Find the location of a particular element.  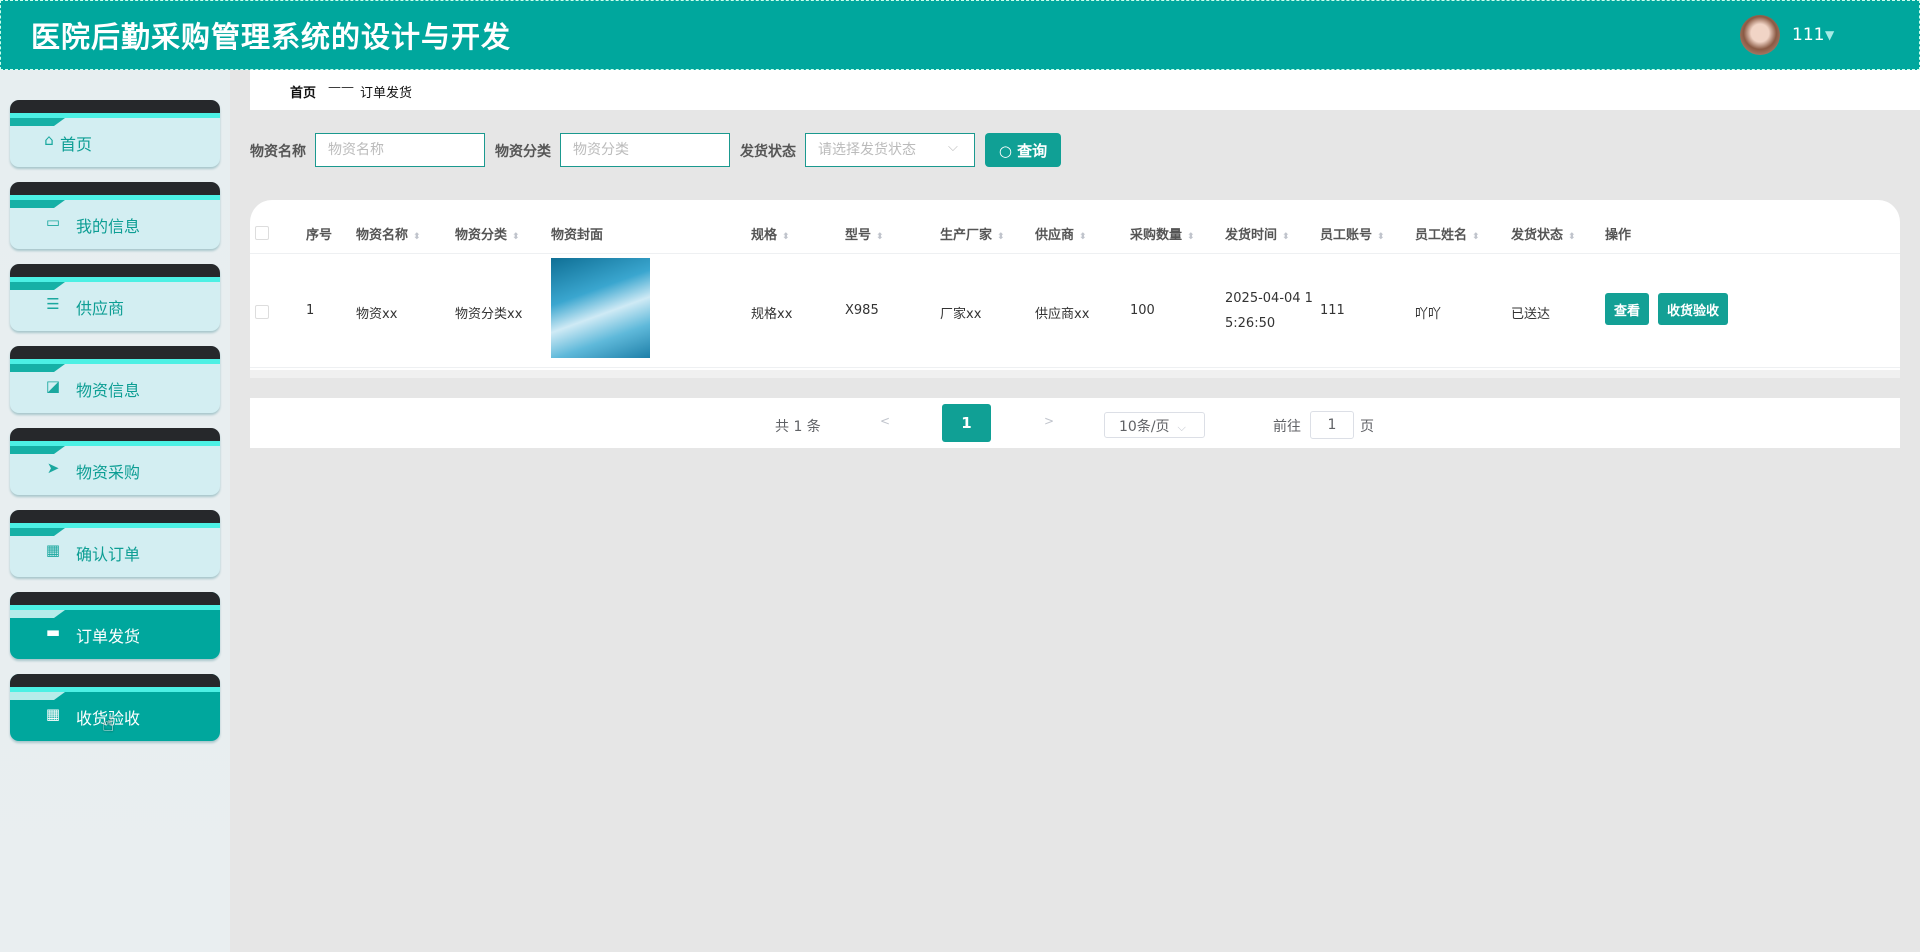

user-avatar is located at coordinates (1760, 35).